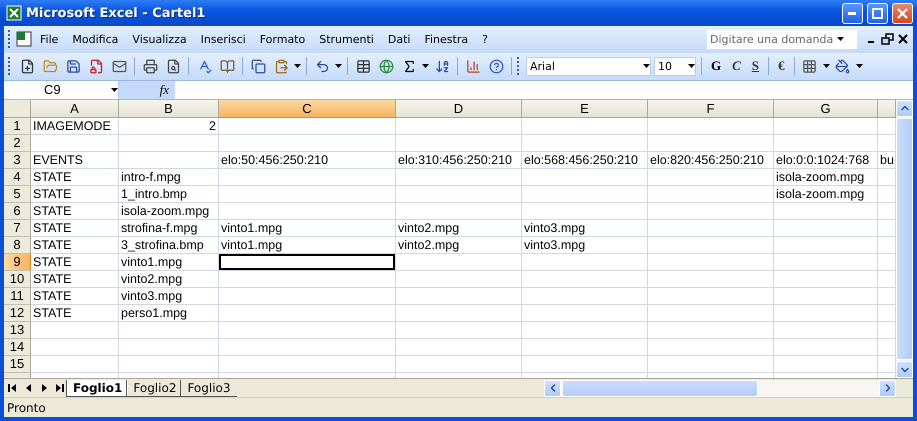 Image resolution: width=917 pixels, height=421 pixels. What do you see at coordinates (903, 39) in the screenshot?
I see `close-icon` at bounding box center [903, 39].